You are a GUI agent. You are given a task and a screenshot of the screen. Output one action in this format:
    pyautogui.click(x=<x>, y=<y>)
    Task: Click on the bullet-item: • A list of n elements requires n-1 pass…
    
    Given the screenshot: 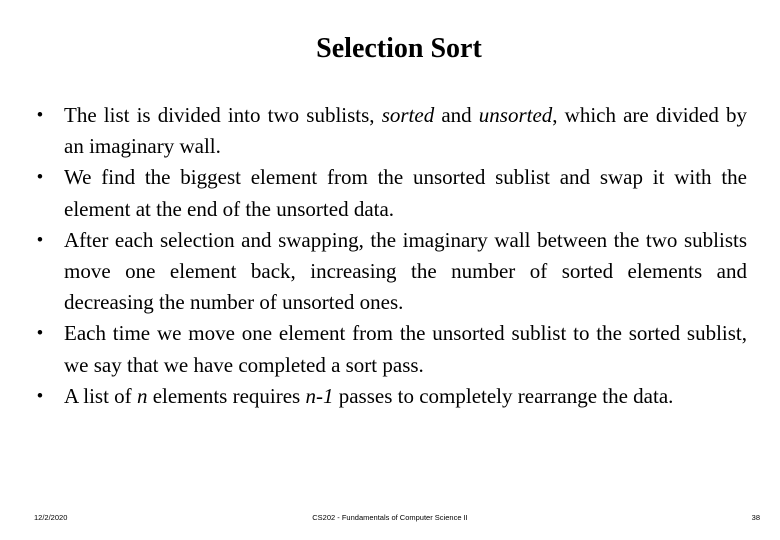 What is the action you would take?
    pyautogui.click(x=390, y=396)
    